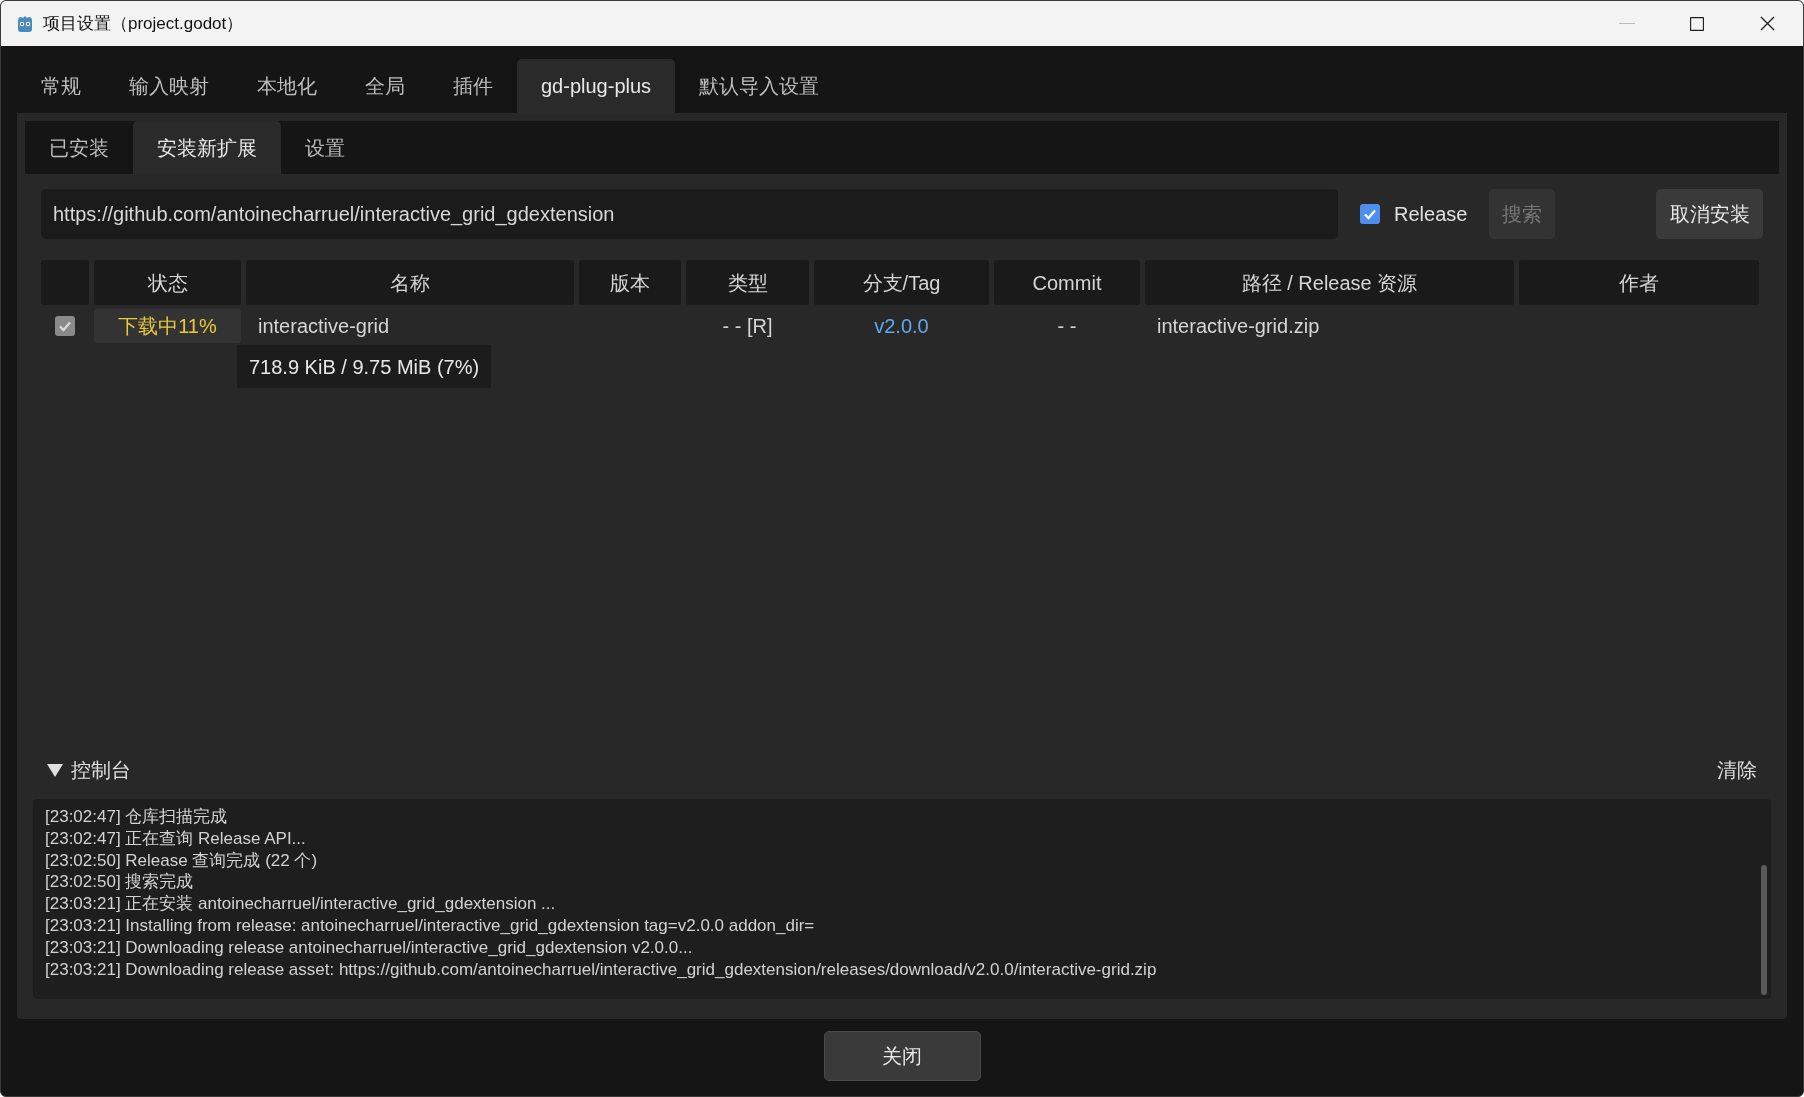 The width and height of the screenshot is (1804, 1097). I want to click on column-header: 状态, so click(167, 282).